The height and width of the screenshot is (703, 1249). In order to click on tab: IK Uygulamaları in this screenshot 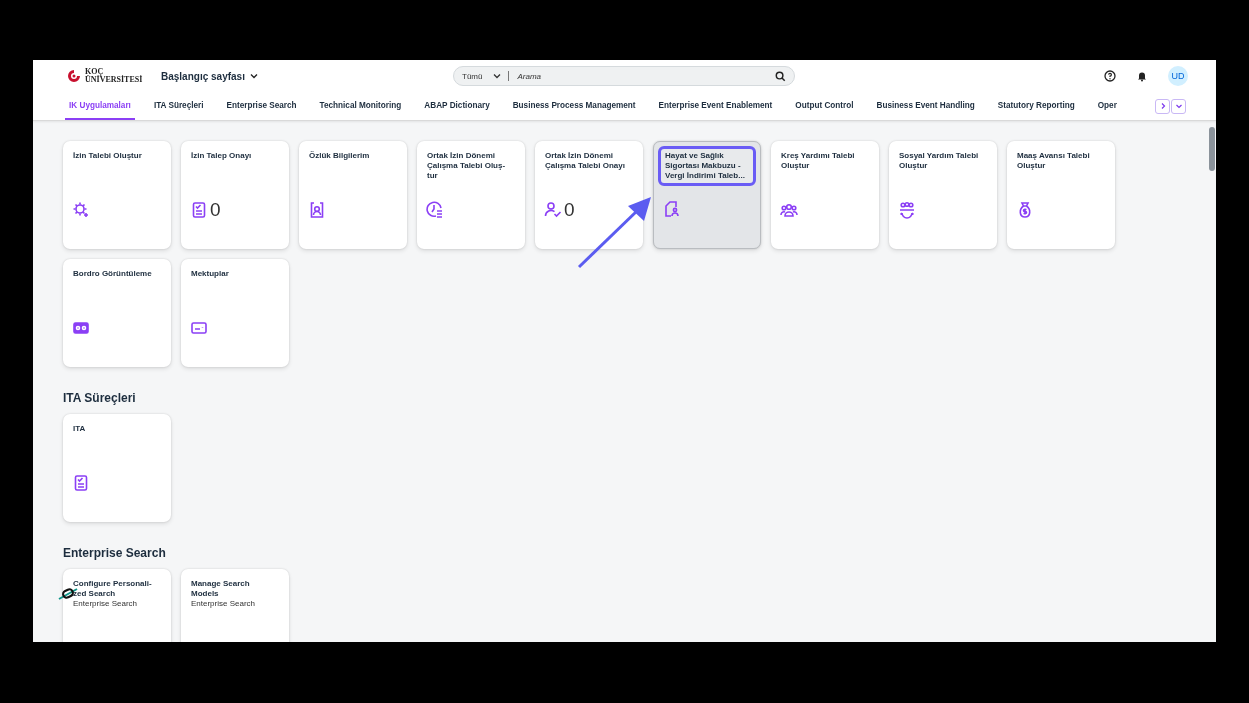, I will do `click(100, 106)`.